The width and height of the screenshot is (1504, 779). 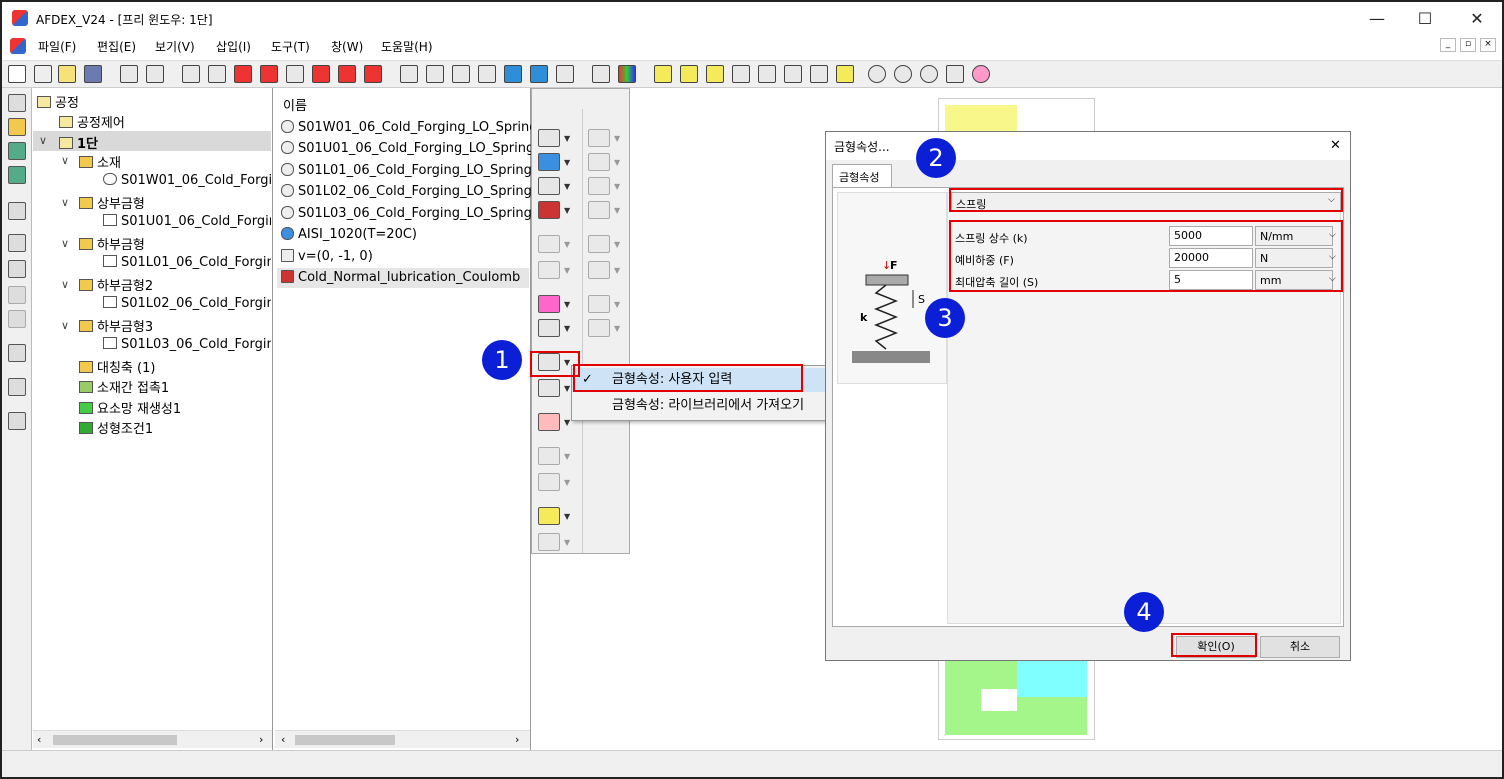 I want to click on tree-item-lower-die3-part: S01L03_06_Cold_Forgin, so click(x=187, y=344).